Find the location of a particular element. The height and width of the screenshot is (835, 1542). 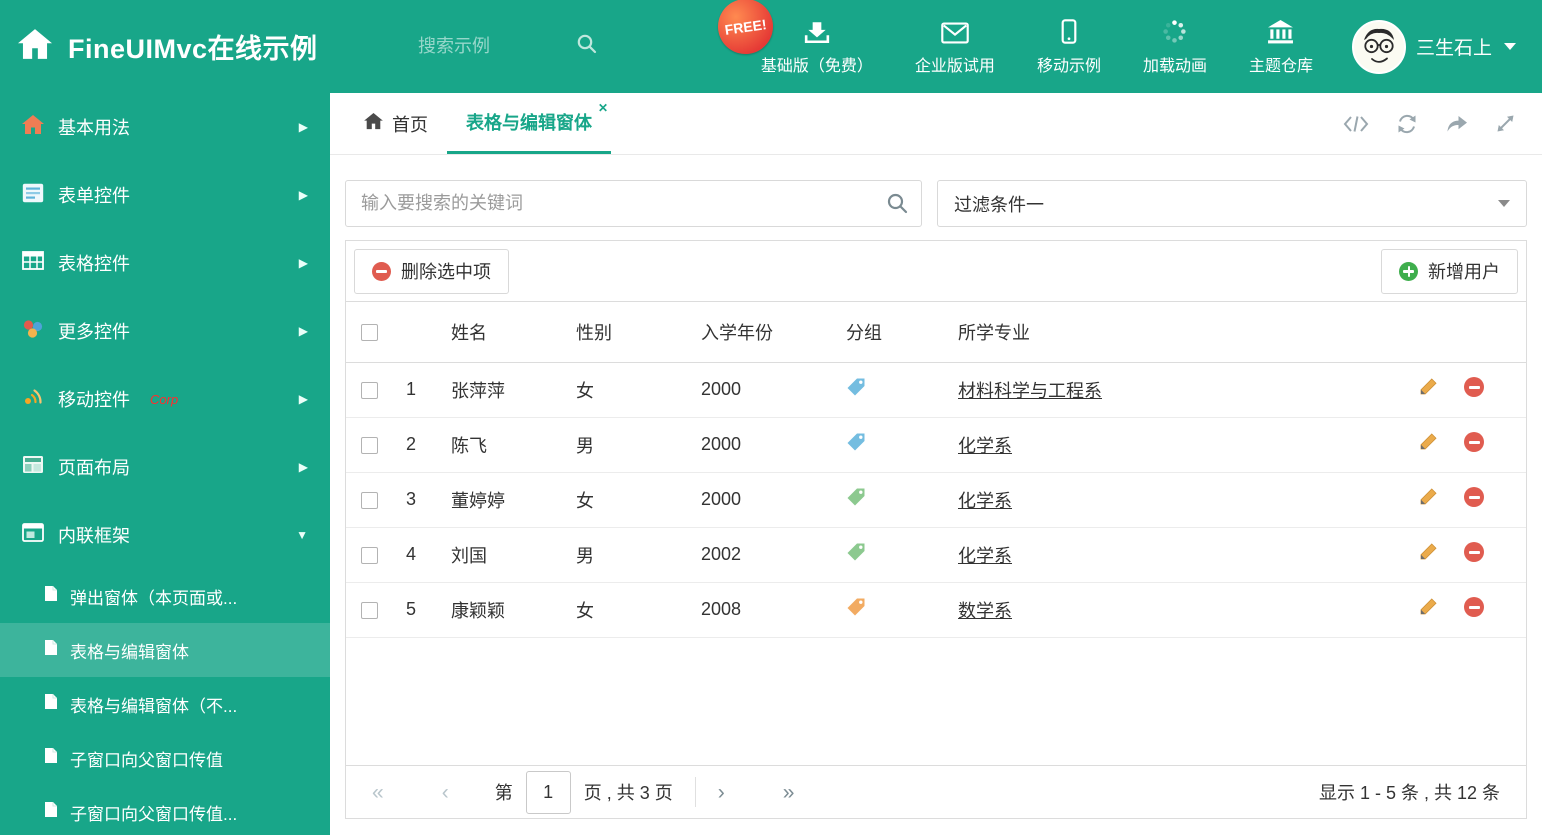

keyword-search is located at coordinates (633, 203).